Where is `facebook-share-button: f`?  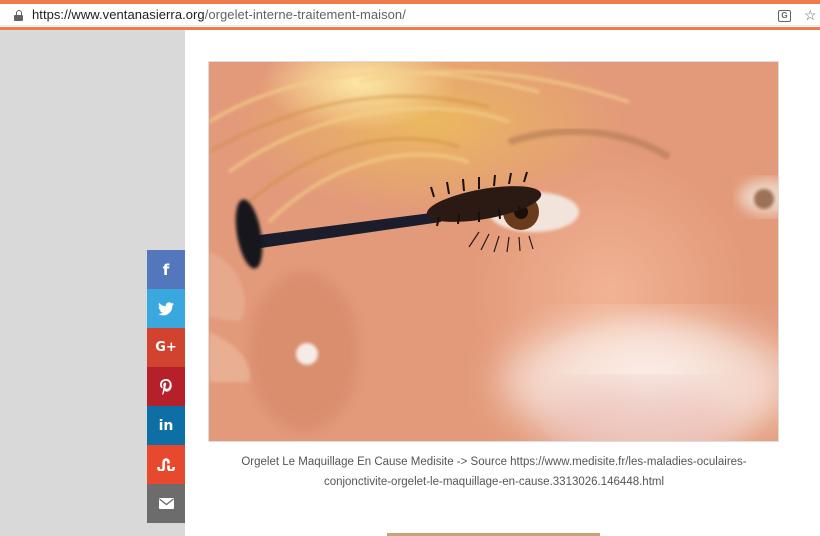 facebook-share-button: f is located at coordinates (166, 269).